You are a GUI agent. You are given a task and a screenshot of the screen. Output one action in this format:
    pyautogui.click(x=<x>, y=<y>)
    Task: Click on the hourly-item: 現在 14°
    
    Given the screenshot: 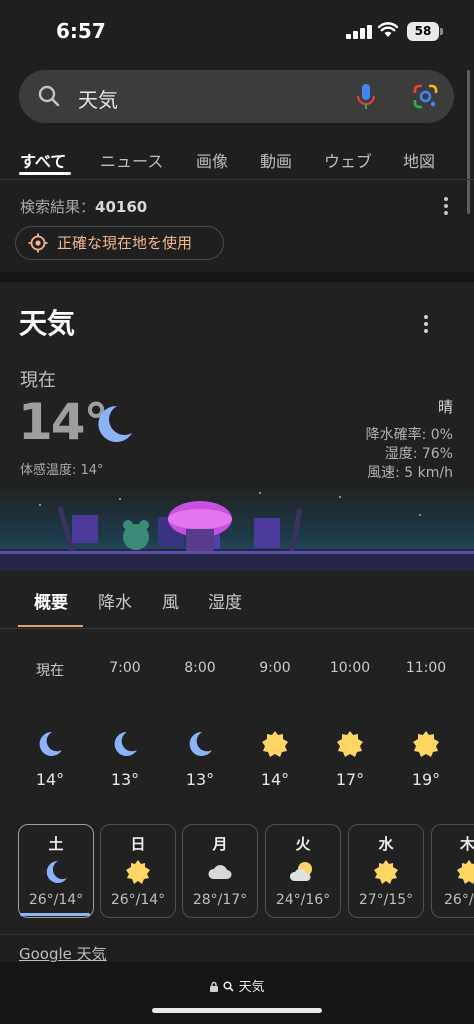 What is the action you would take?
    pyautogui.click(x=50, y=724)
    